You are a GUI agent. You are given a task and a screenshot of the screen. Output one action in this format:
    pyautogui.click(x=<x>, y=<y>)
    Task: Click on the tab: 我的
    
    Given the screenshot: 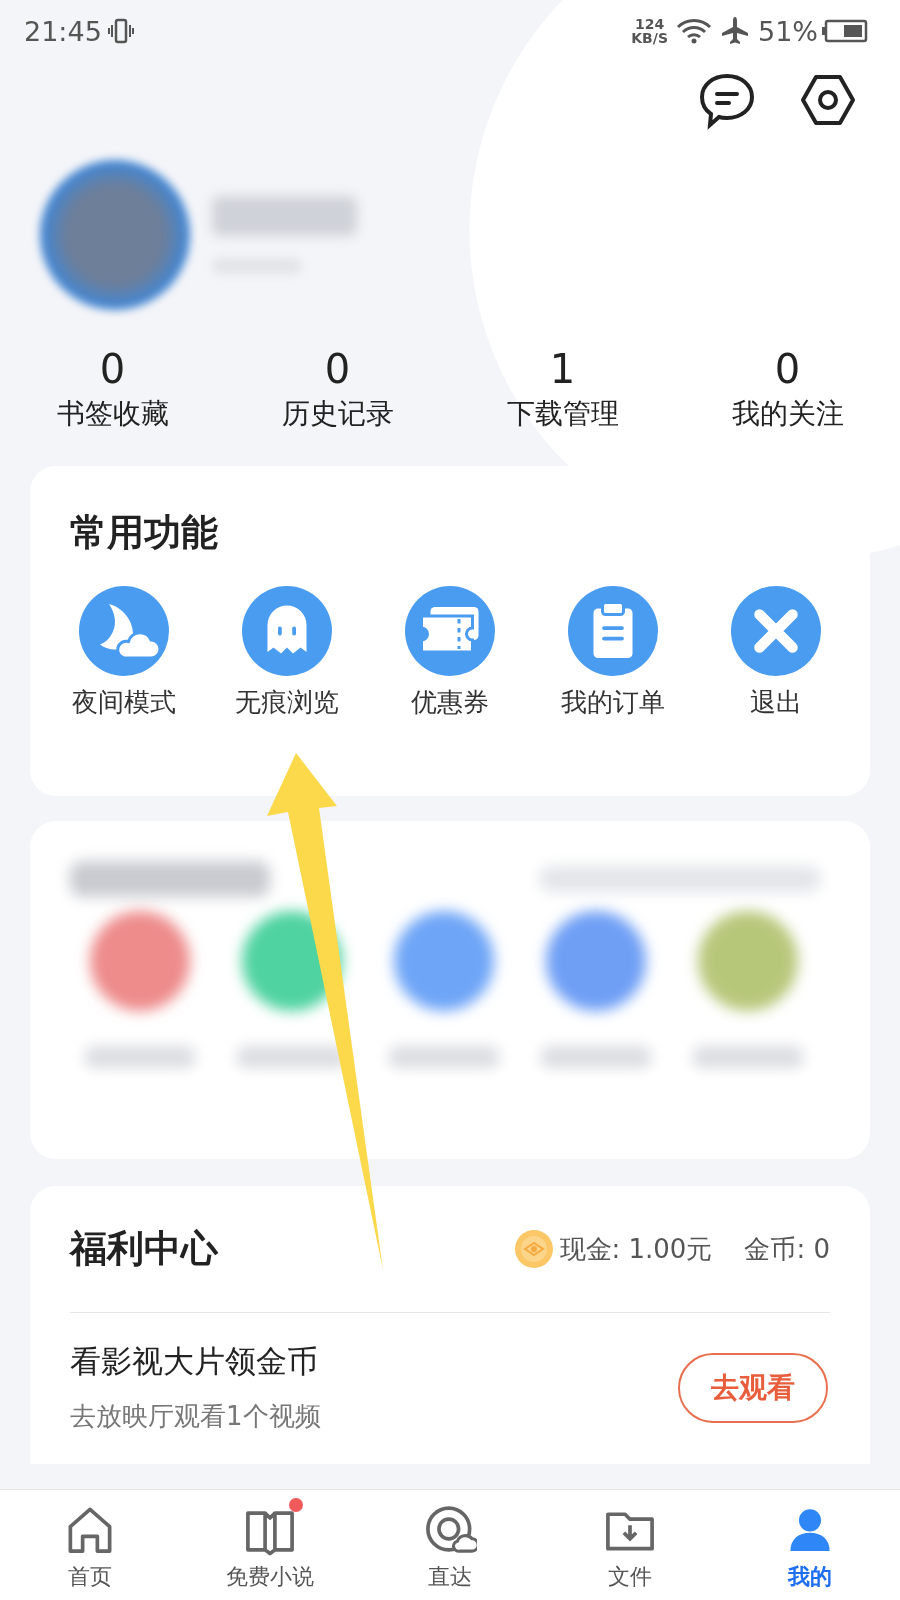 What is the action you would take?
    pyautogui.click(x=810, y=1545)
    